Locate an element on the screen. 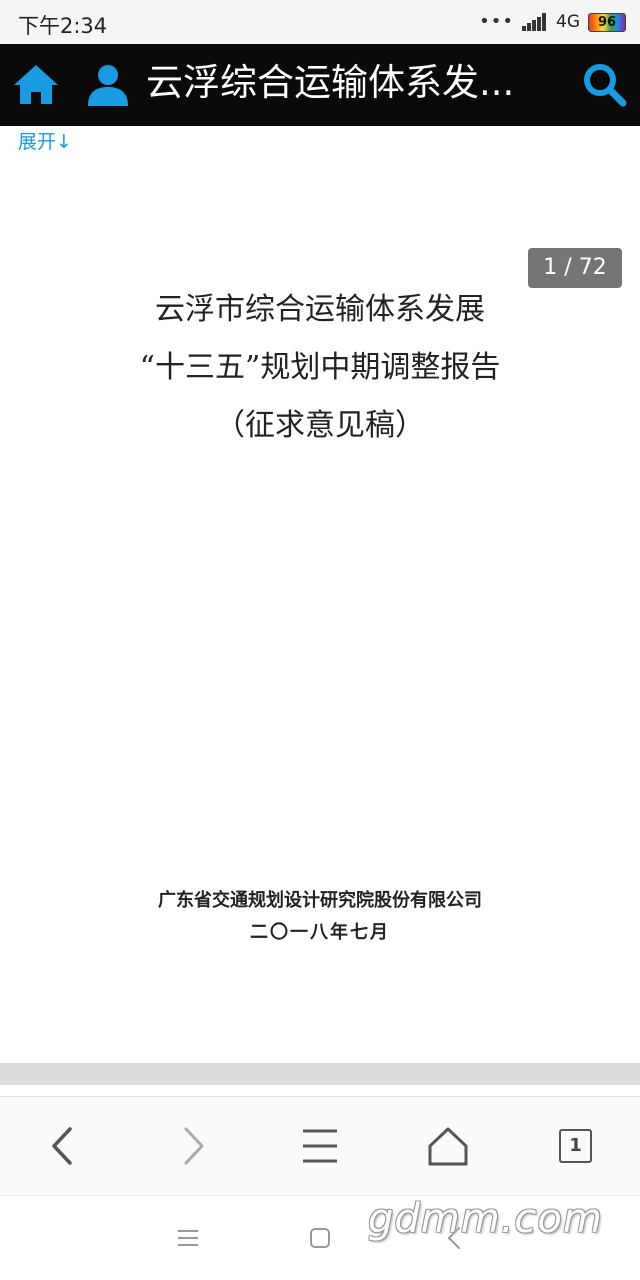  document-title-line-1: 云浮市综合运输体系发展 is located at coordinates (320, 309).